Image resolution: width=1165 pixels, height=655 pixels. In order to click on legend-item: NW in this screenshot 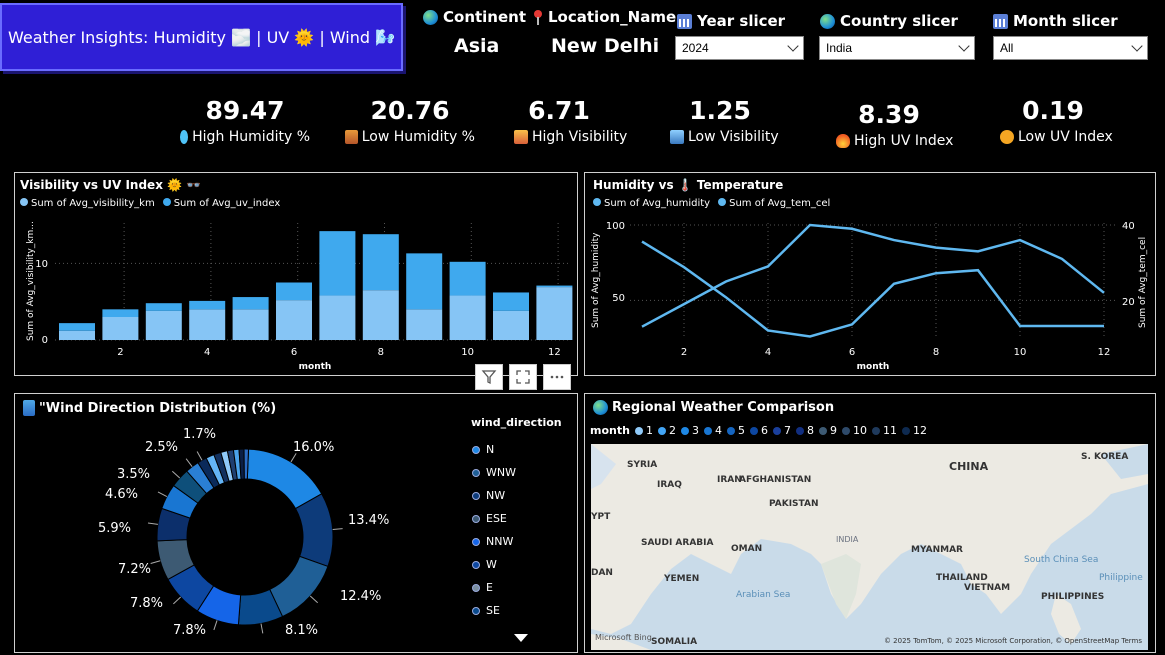, I will do `click(494, 495)`.